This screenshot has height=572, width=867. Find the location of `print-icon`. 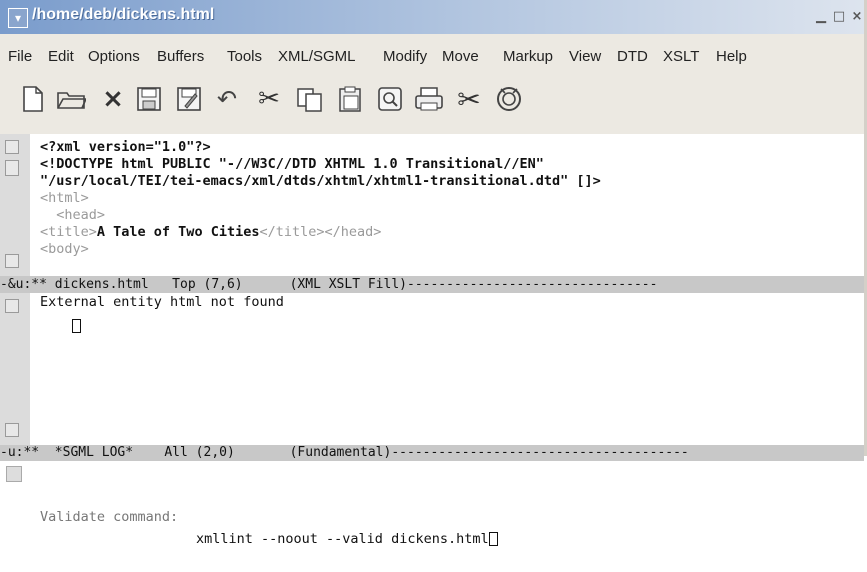

print-icon is located at coordinates (429, 99).